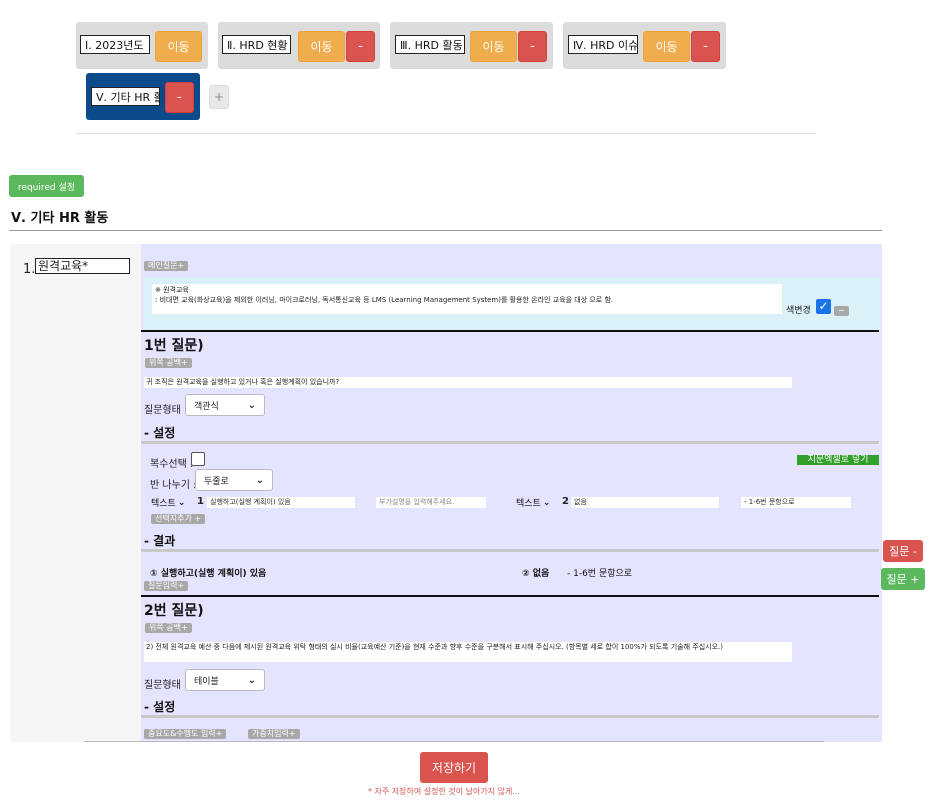 This screenshot has width=945, height=802. What do you see at coordinates (600, 574) in the screenshot?
I see `result-option-2-note: - 1-6번 문항으로` at bounding box center [600, 574].